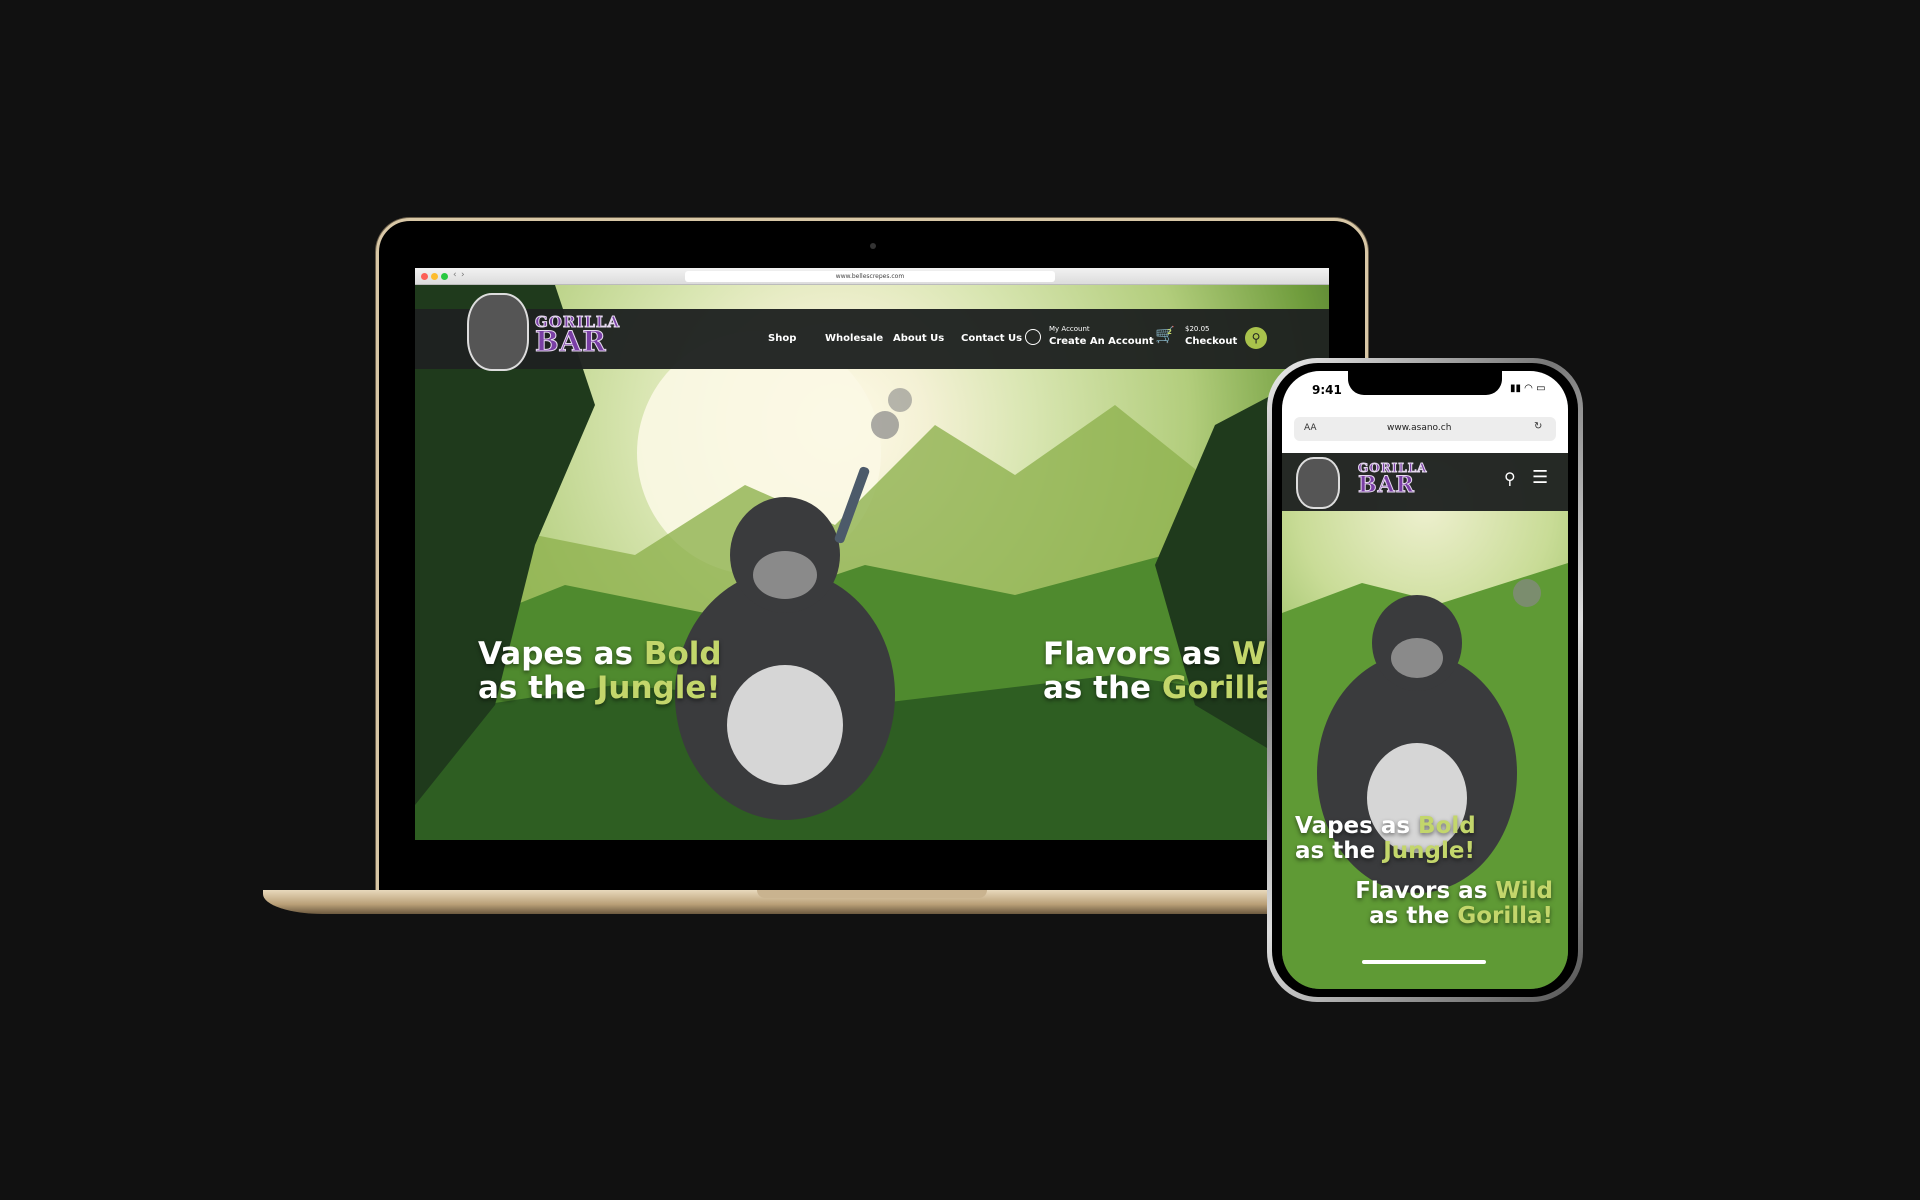 The height and width of the screenshot is (1200, 1920). I want to click on url-bar: www.bellescrepes.com, so click(870, 276).